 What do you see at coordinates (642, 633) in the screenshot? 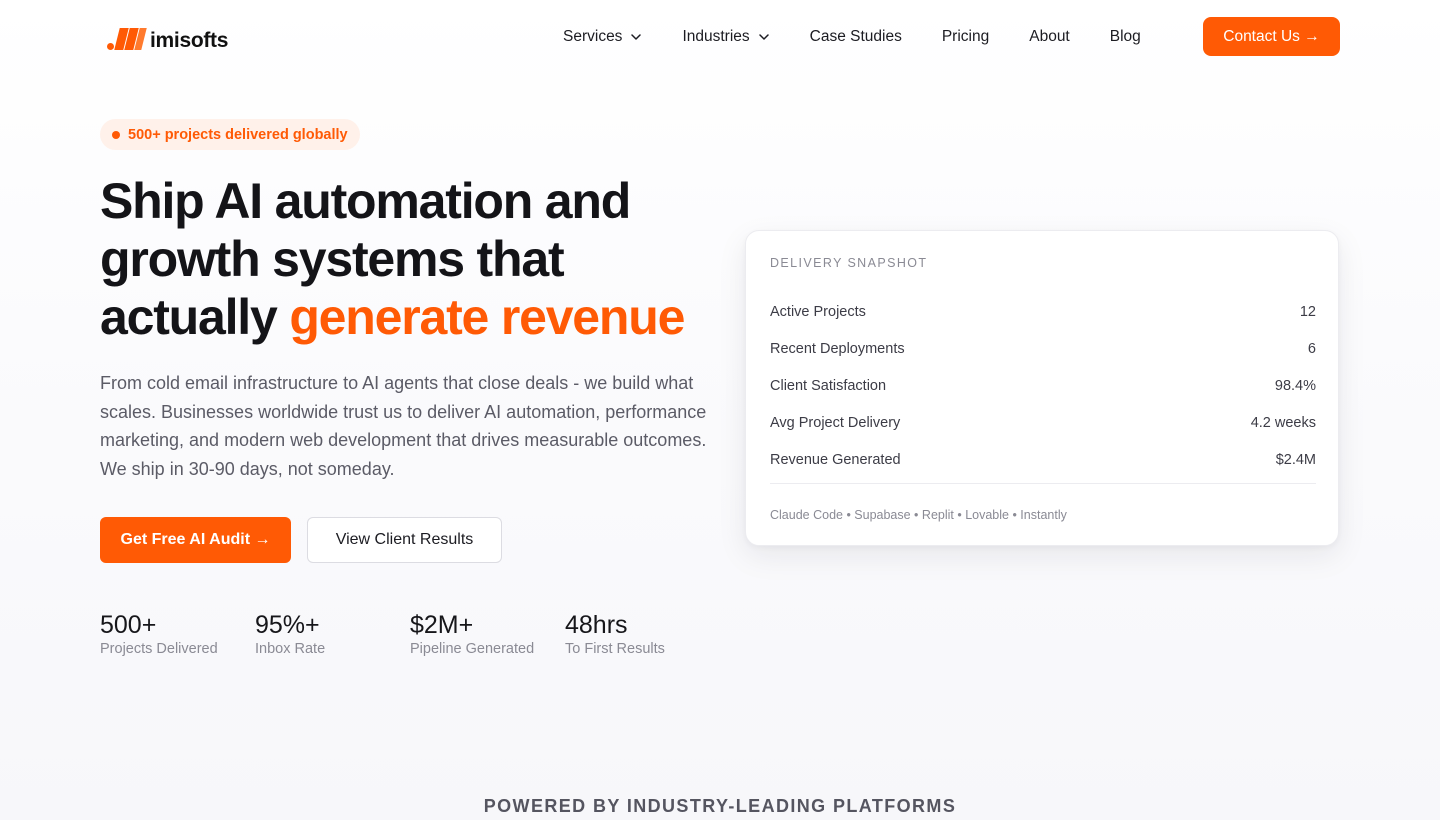
I see `stat-first-results: 48hrs To First Results` at bounding box center [642, 633].